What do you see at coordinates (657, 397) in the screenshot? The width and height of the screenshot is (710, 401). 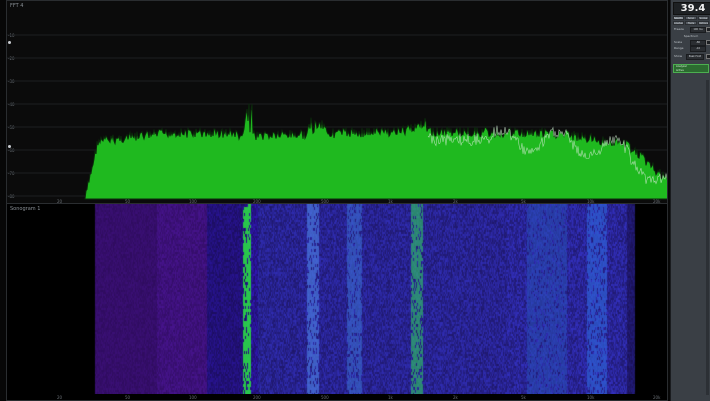 I see `x-tick-label: 20k` at bounding box center [657, 397].